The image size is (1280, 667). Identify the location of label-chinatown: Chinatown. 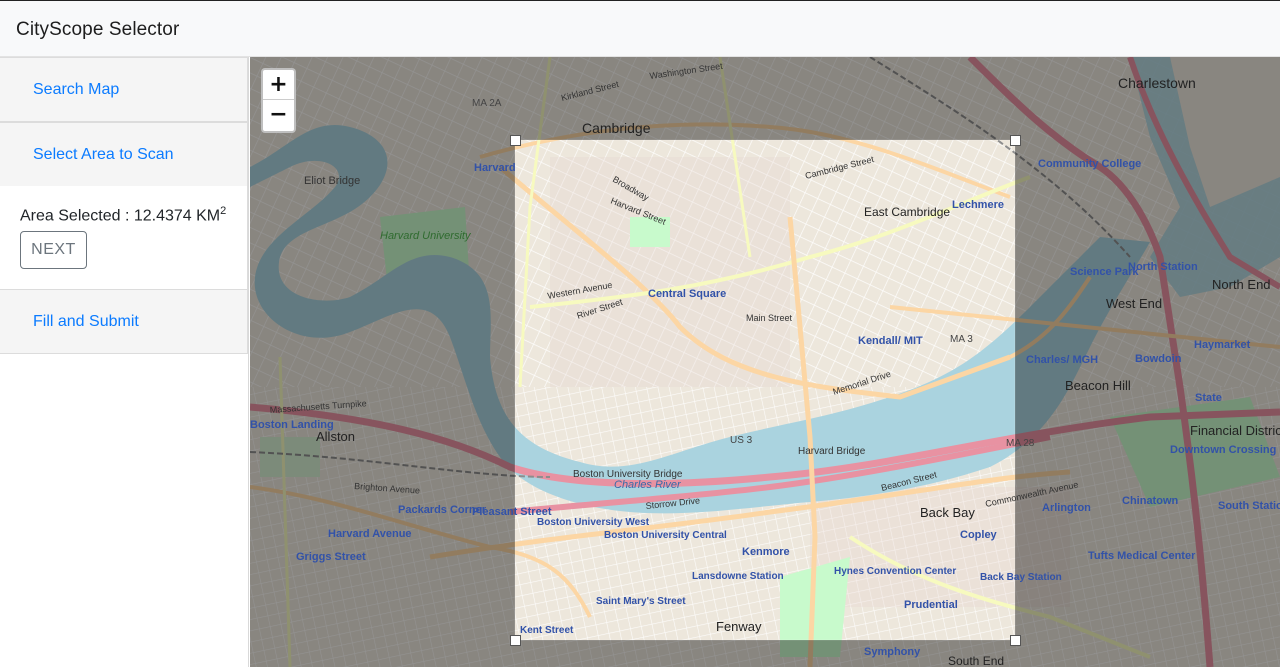
(1150, 501).